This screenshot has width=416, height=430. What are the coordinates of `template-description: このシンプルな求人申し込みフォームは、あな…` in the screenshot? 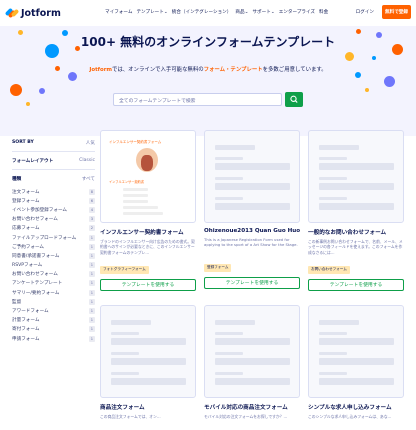 It's located at (350, 416).